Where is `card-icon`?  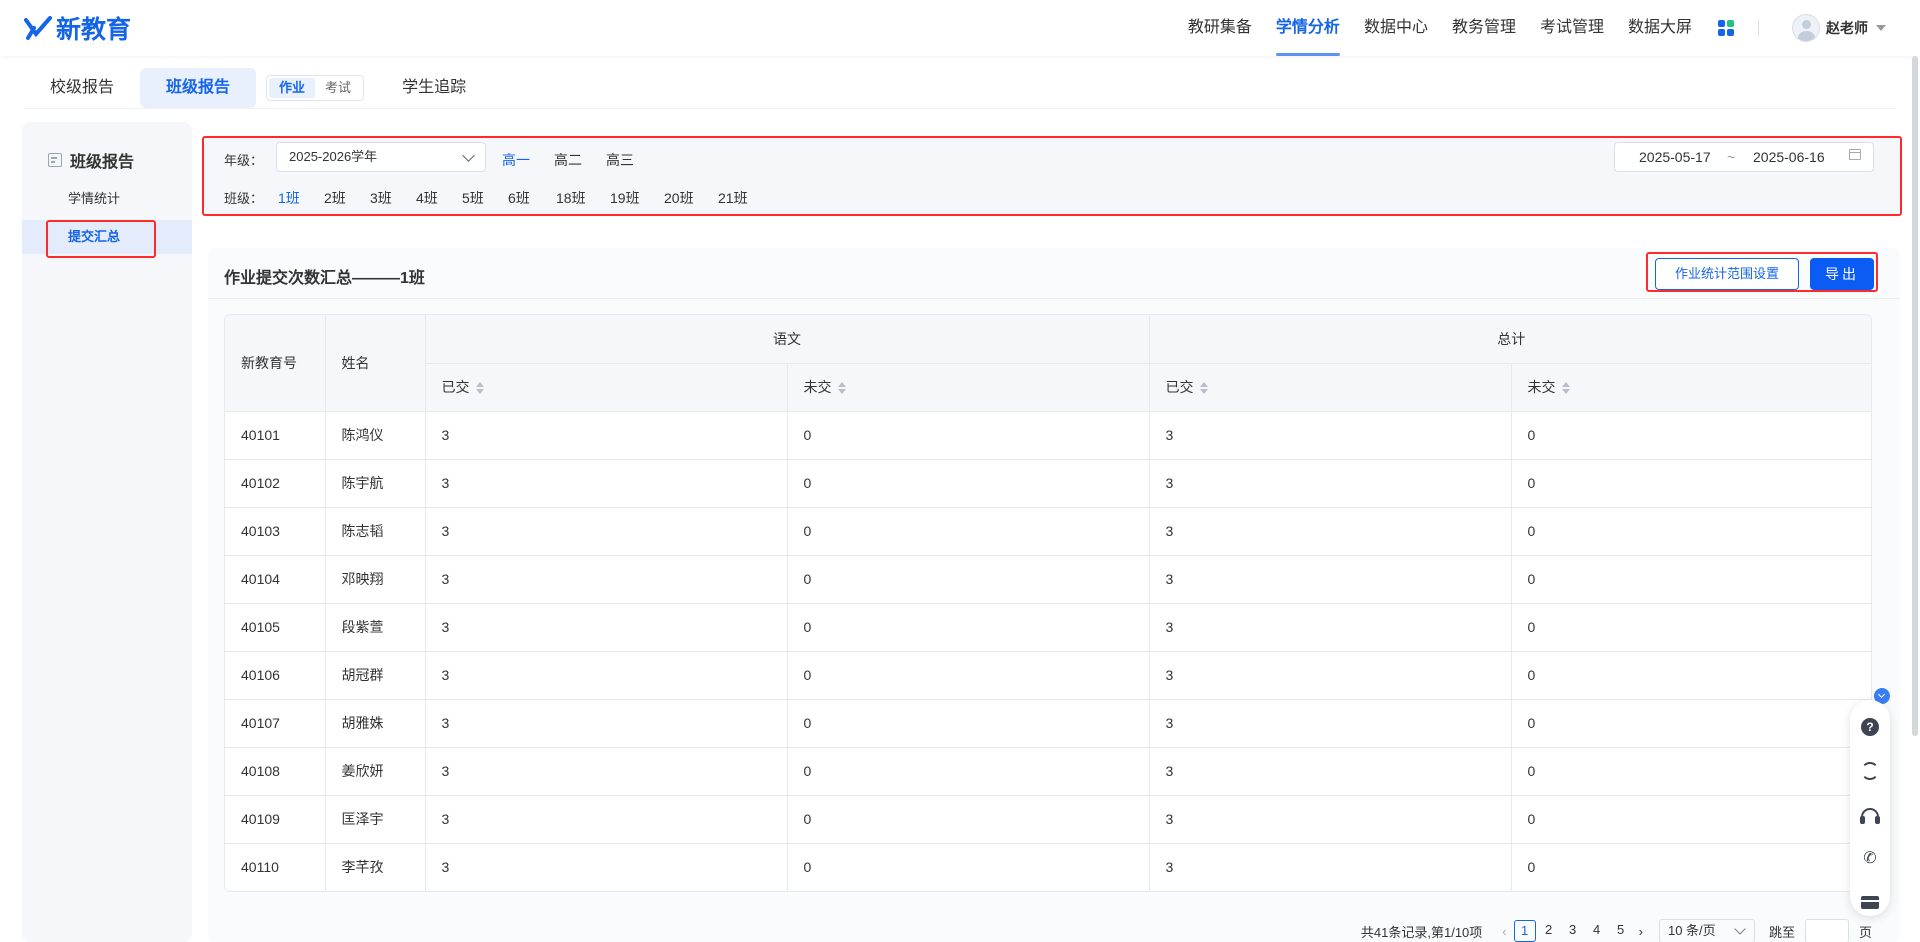
card-icon is located at coordinates (1870, 902).